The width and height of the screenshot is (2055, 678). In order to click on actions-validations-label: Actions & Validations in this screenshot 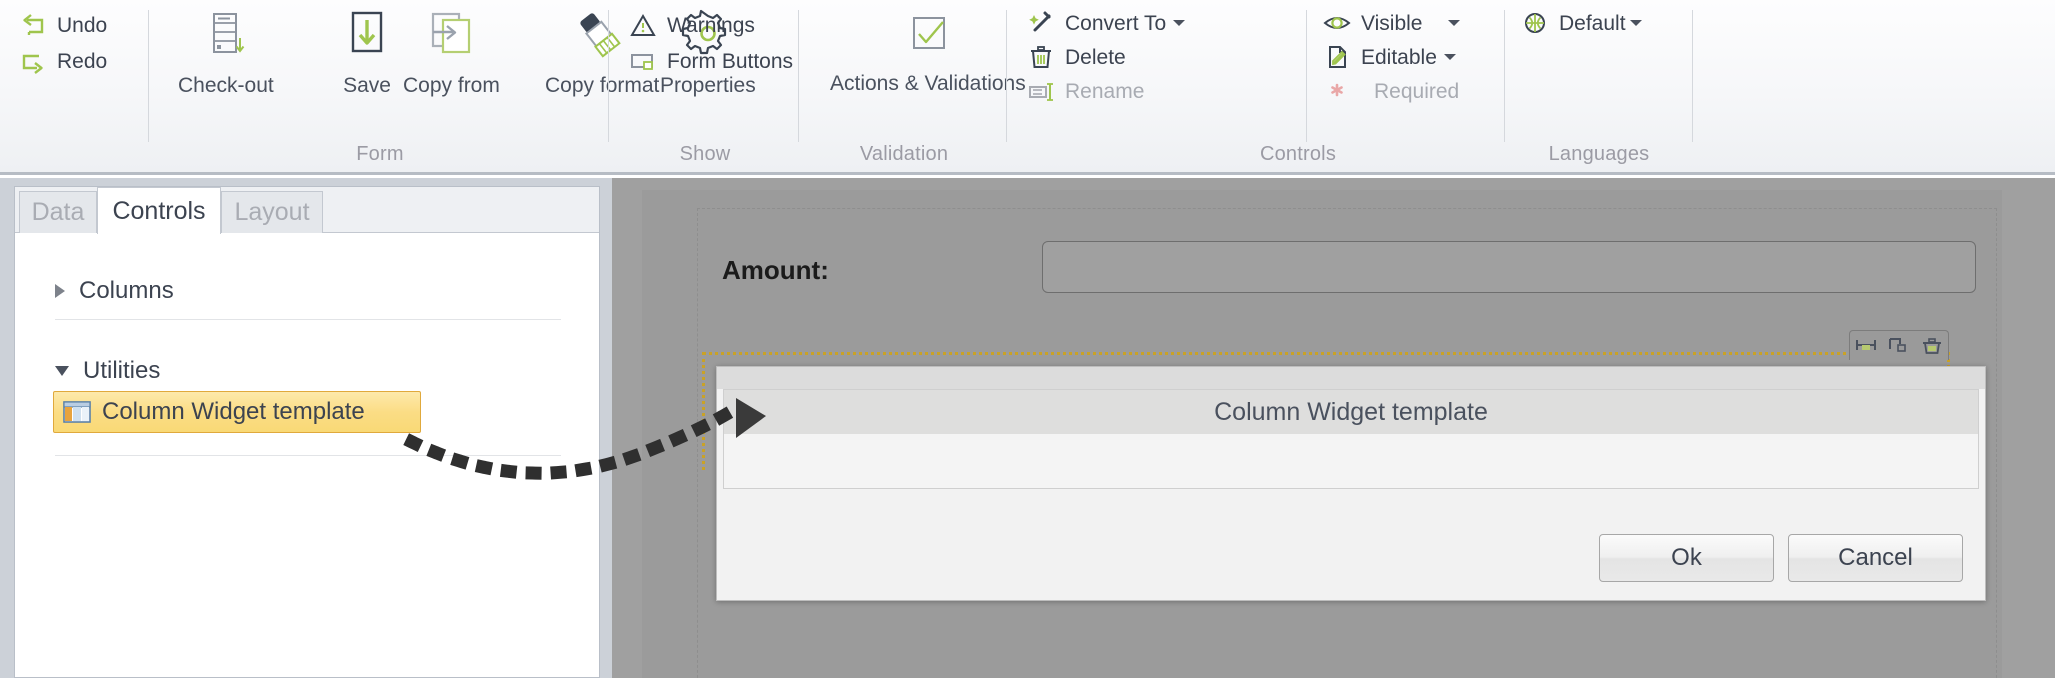, I will do `click(928, 83)`.